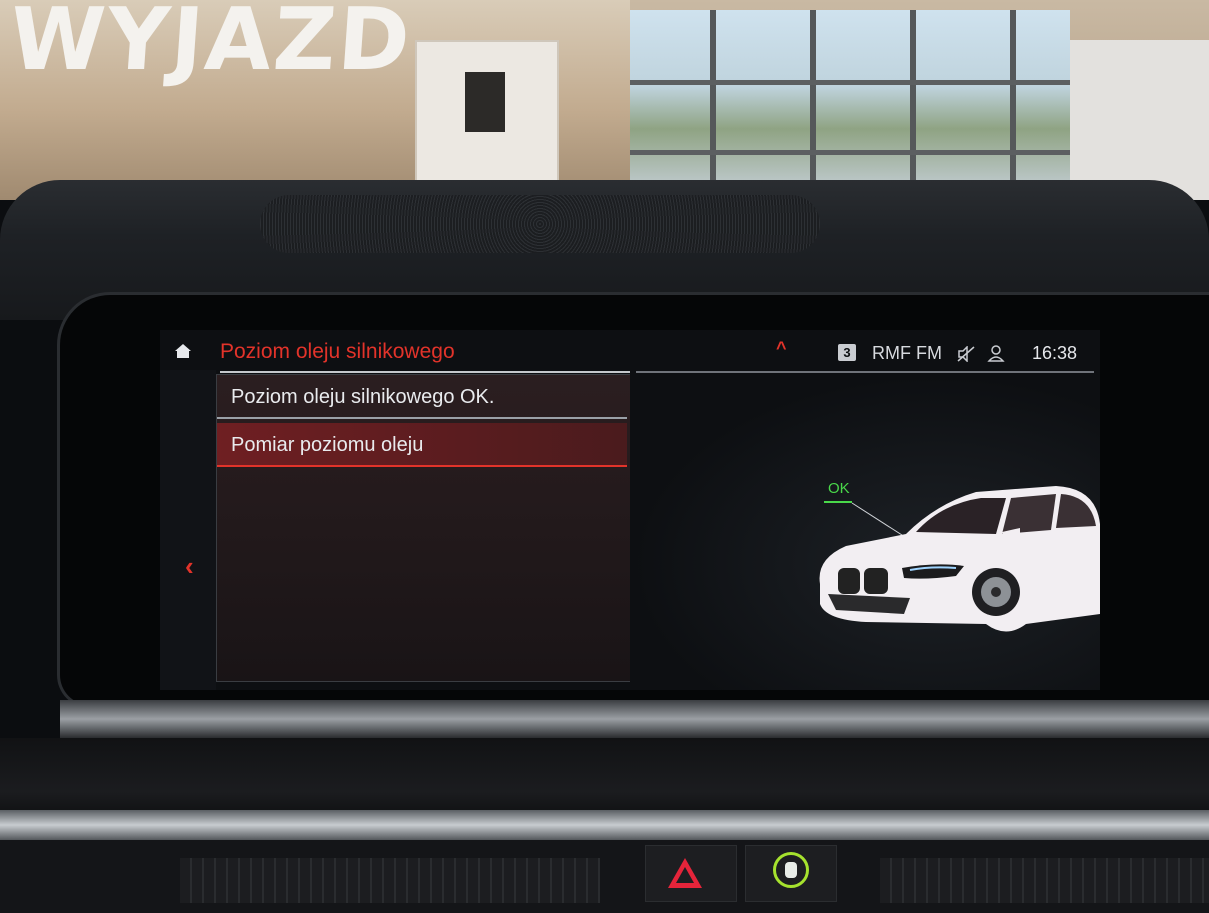 This screenshot has width=1209, height=913. Describe the element at coordinates (1044, 880) in the screenshot. I see `air-vent-right` at that location.